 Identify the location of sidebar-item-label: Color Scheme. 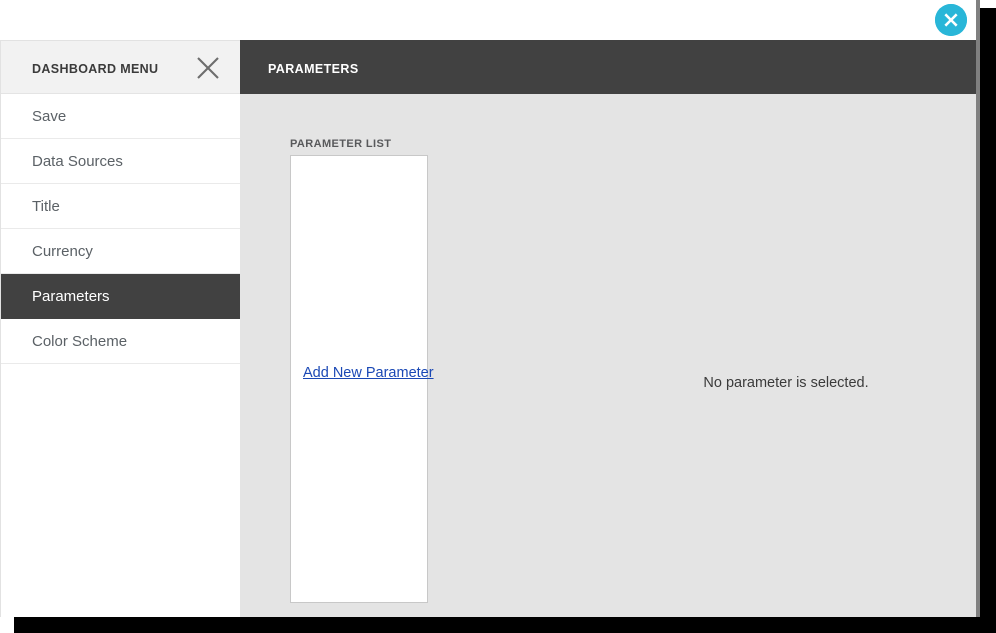
(80, 341).